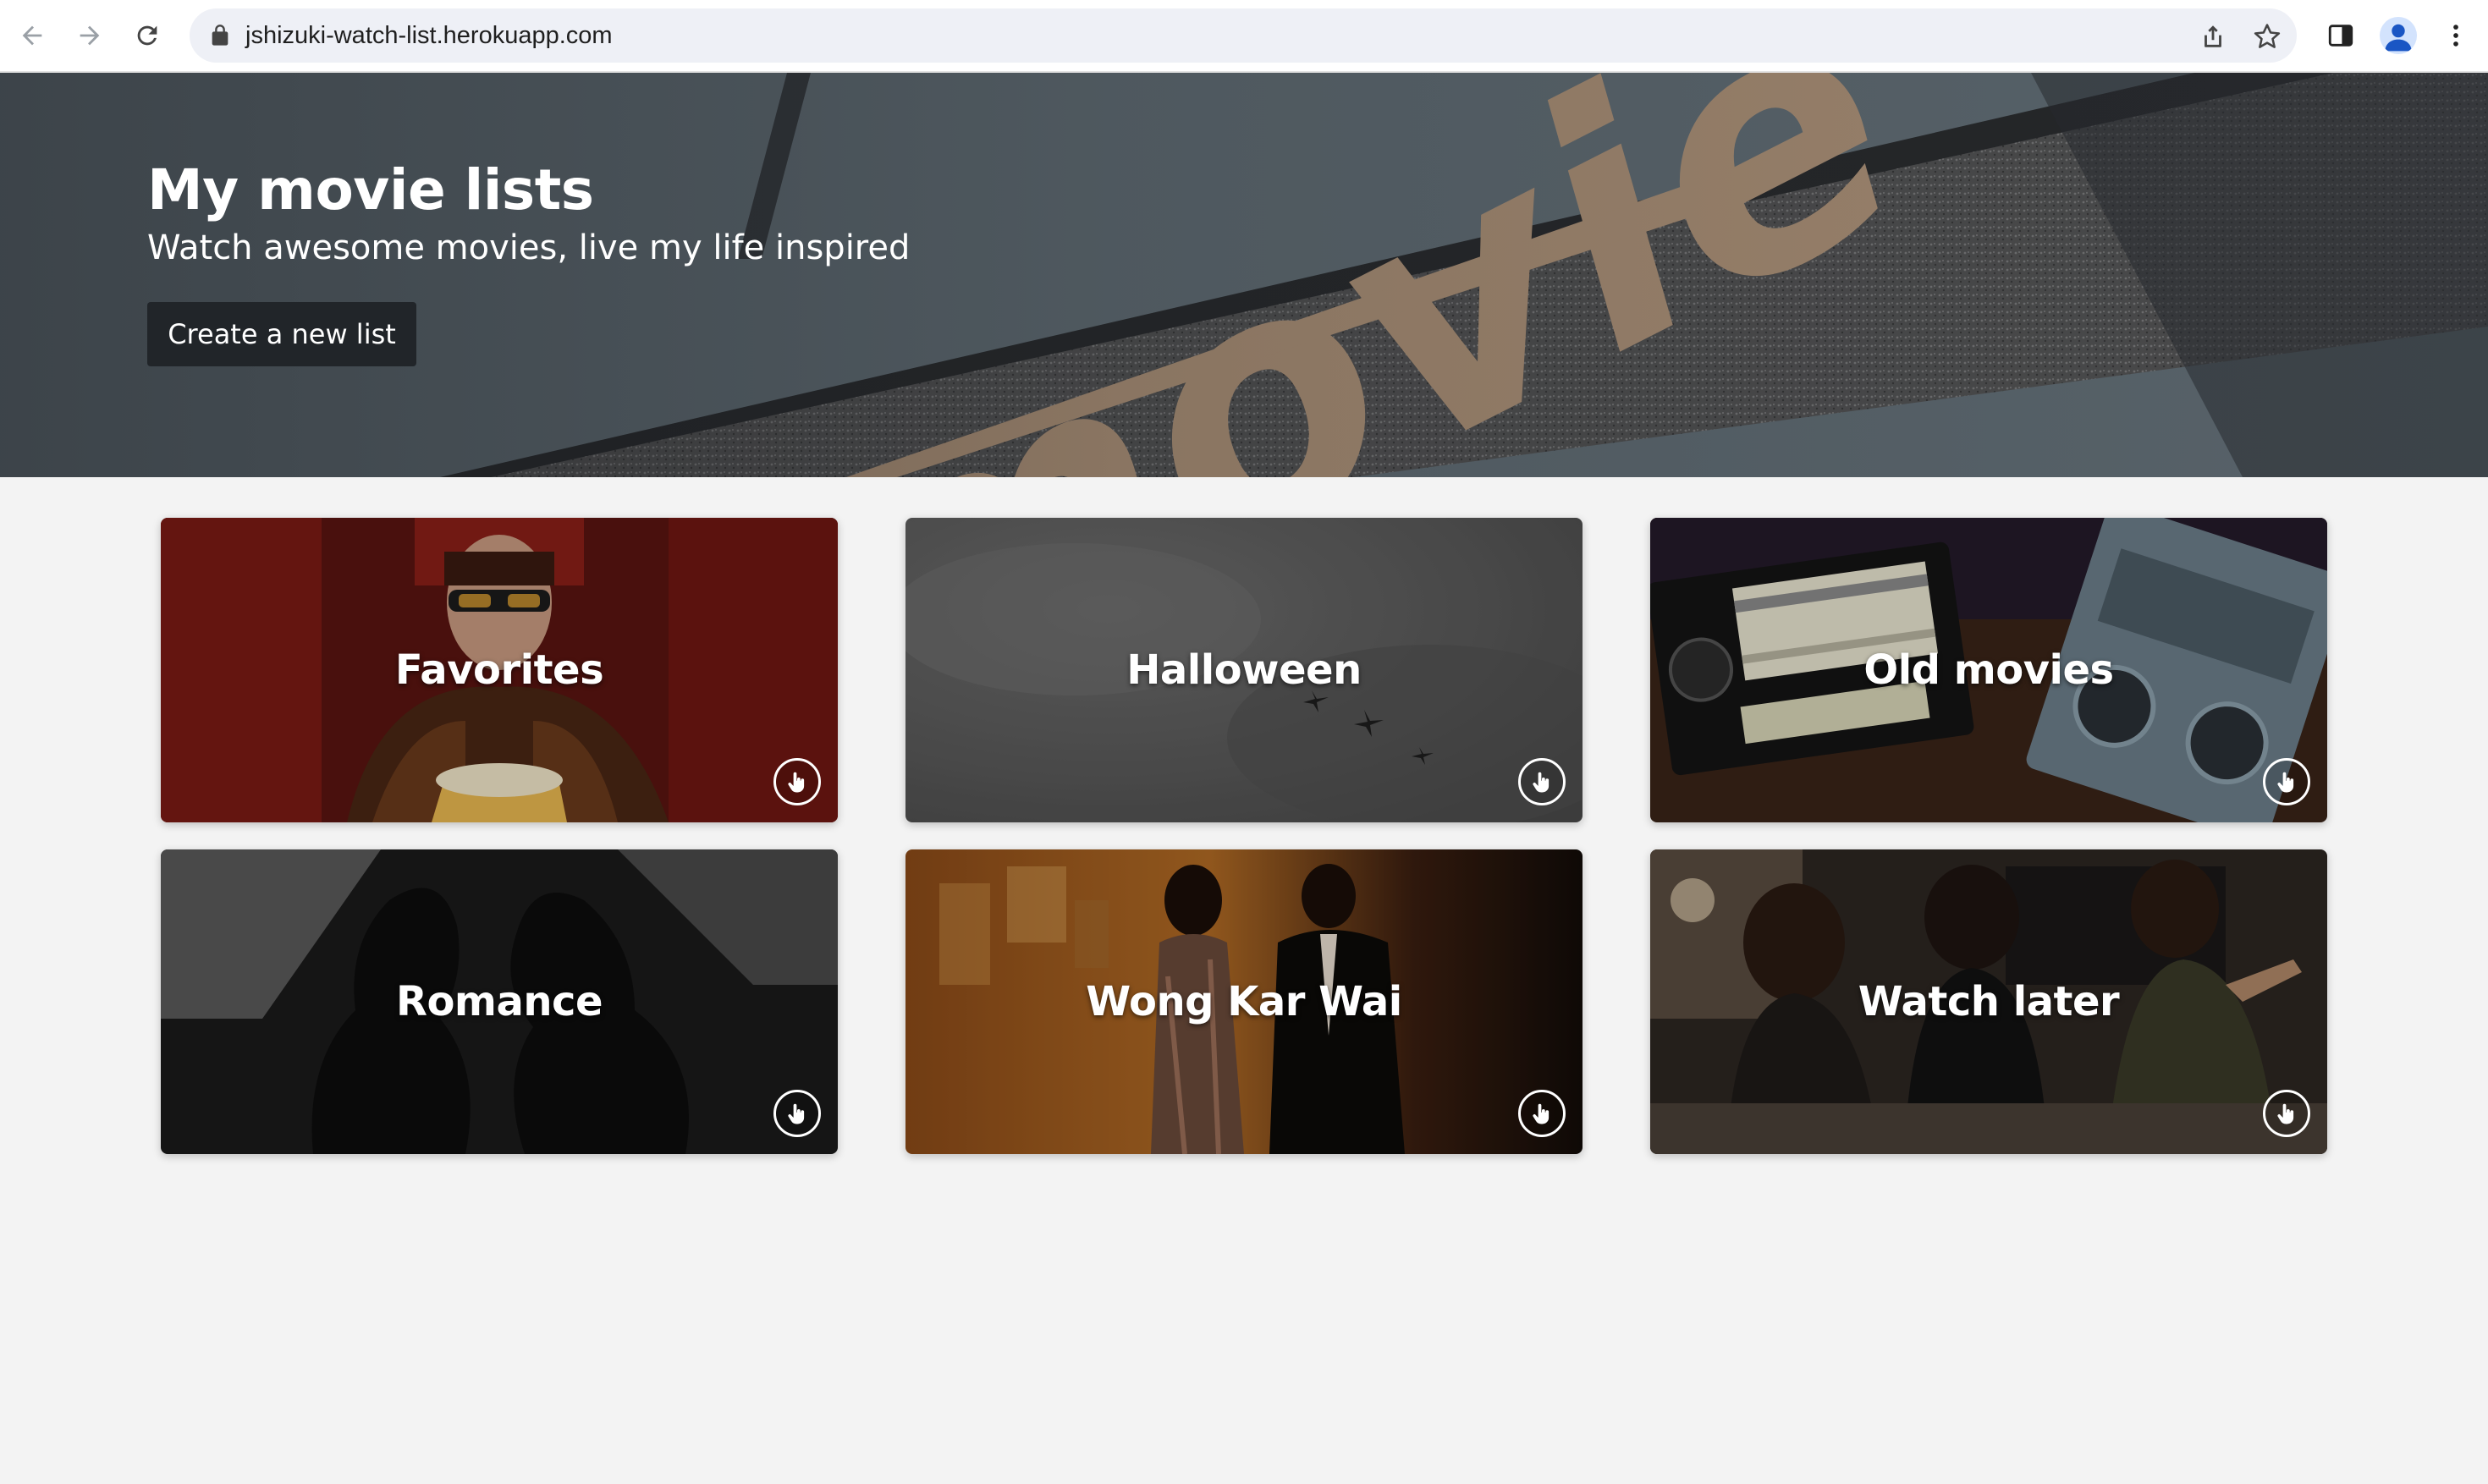  I want to click on list-title: Wong Kar Wai, so click(1244, 1001).